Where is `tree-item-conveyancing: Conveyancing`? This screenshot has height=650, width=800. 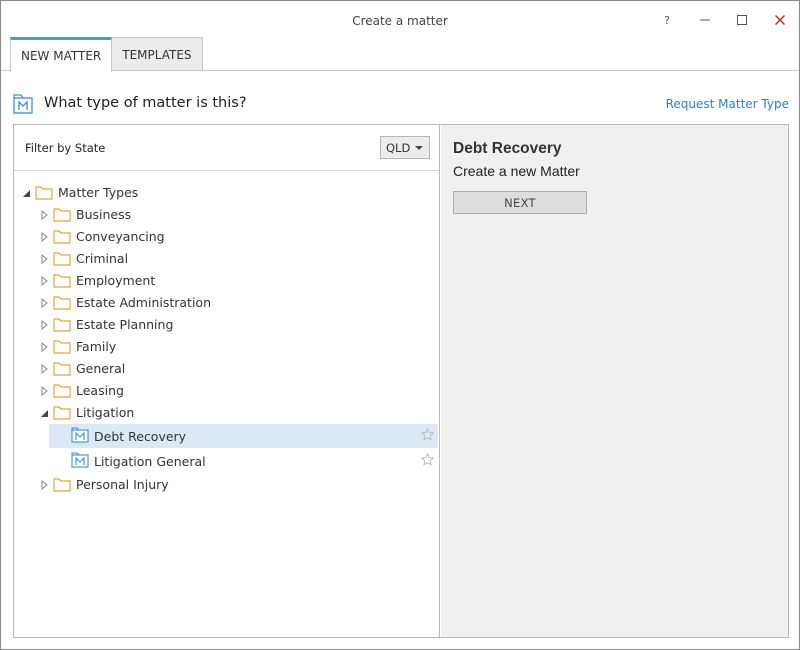 tree-item-conveyancing: Conveyancing is located at coordinates (226, 237).